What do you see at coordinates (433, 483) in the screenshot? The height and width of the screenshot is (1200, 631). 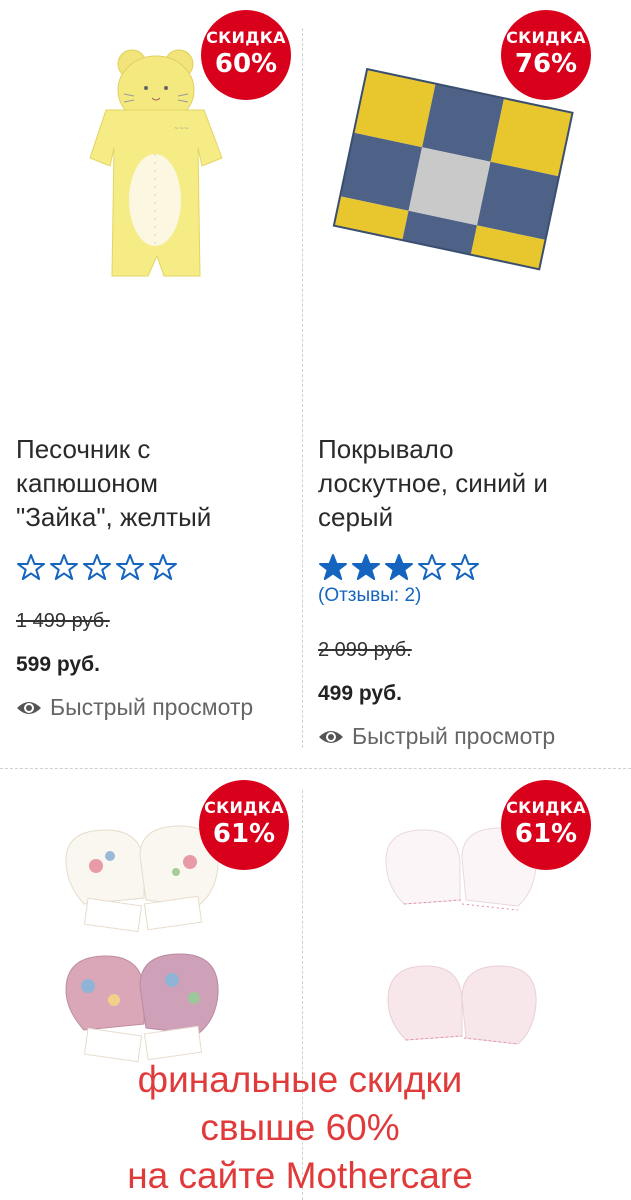 I see `product-title-line: лоскутное, синий и` at bounding box center [433, 483].